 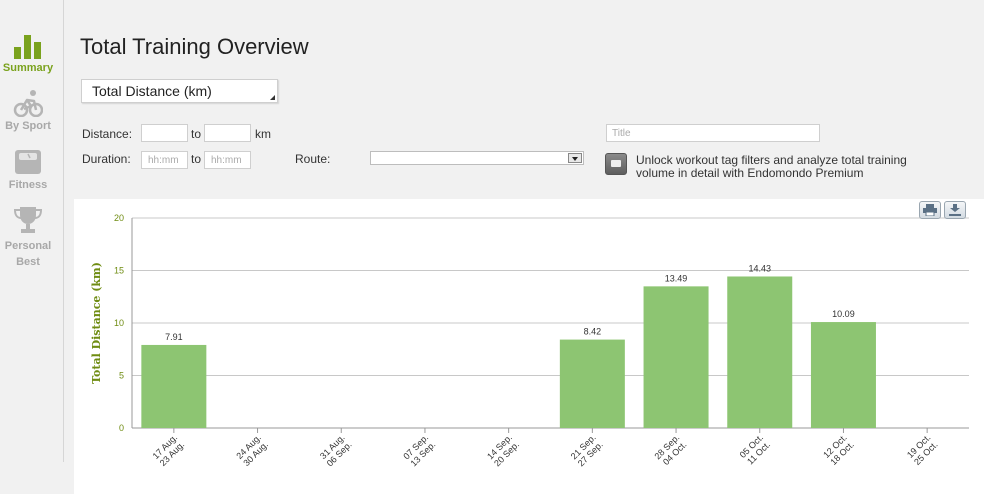 What do you see at coordinates (164, 160) in the screenshot?
I see `duration-min-input: hh:mm` at bounding box center [164, 160].